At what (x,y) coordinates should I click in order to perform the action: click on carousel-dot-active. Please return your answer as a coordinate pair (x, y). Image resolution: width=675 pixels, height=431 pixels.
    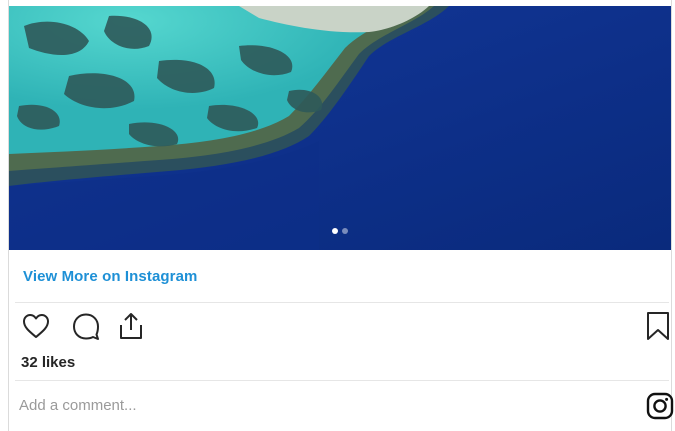
    Looking at the image, I should click on (335, 231).